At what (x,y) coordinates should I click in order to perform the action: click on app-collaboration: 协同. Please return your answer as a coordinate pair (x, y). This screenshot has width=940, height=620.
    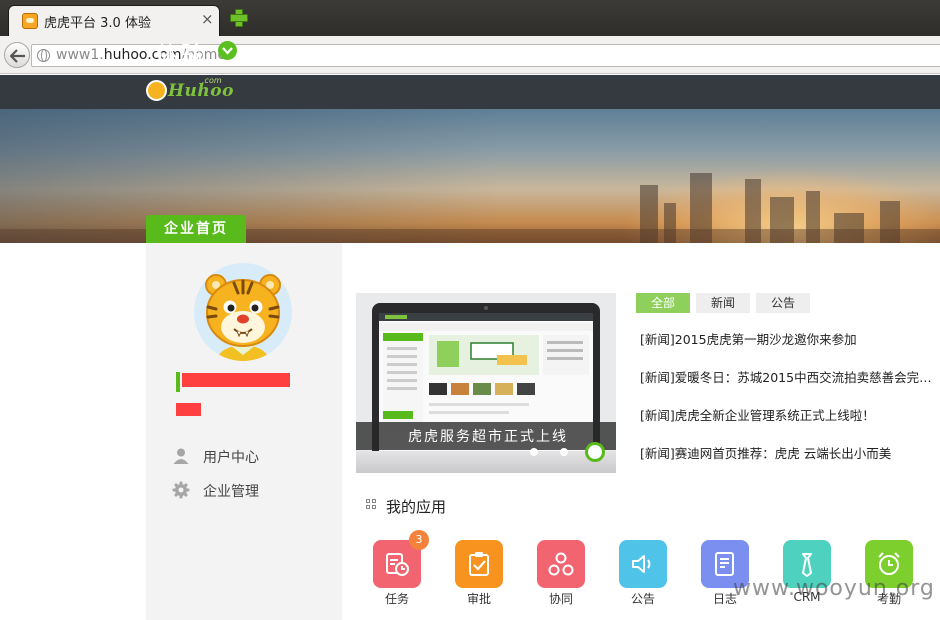
    Looking at the image, I should click on (555, 574).